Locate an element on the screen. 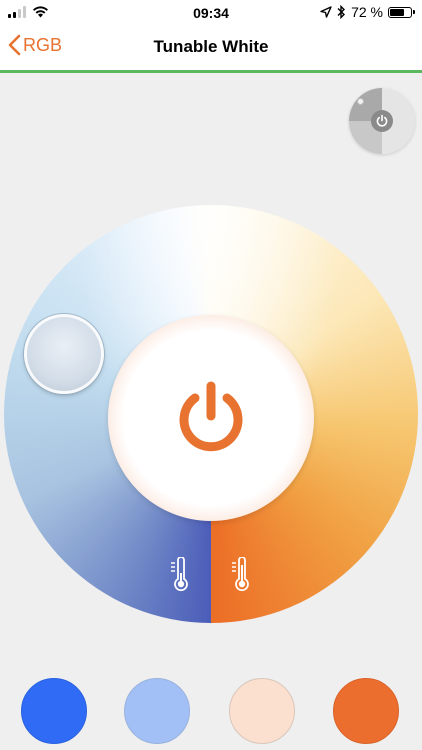 This screenshot has width=422, height=750. toggle-indicator-dot is located at coordinates (360, 101).